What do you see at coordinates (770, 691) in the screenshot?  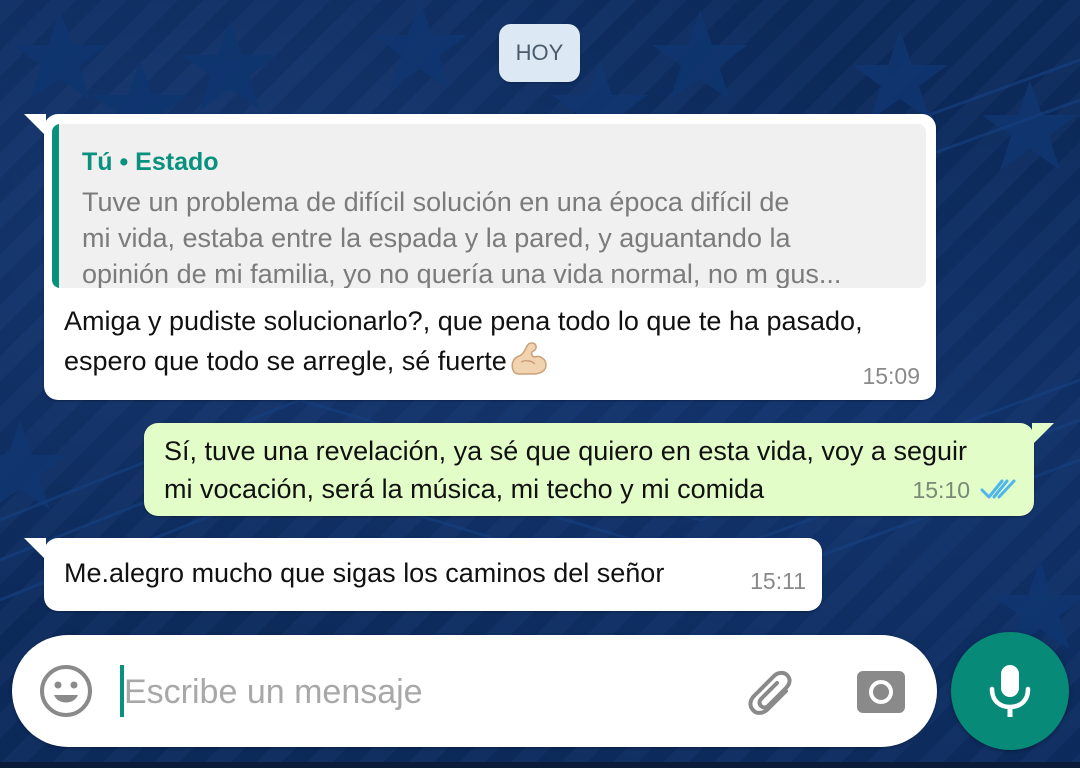 I see `paperclip-icon` at bounding box center [770, 691].